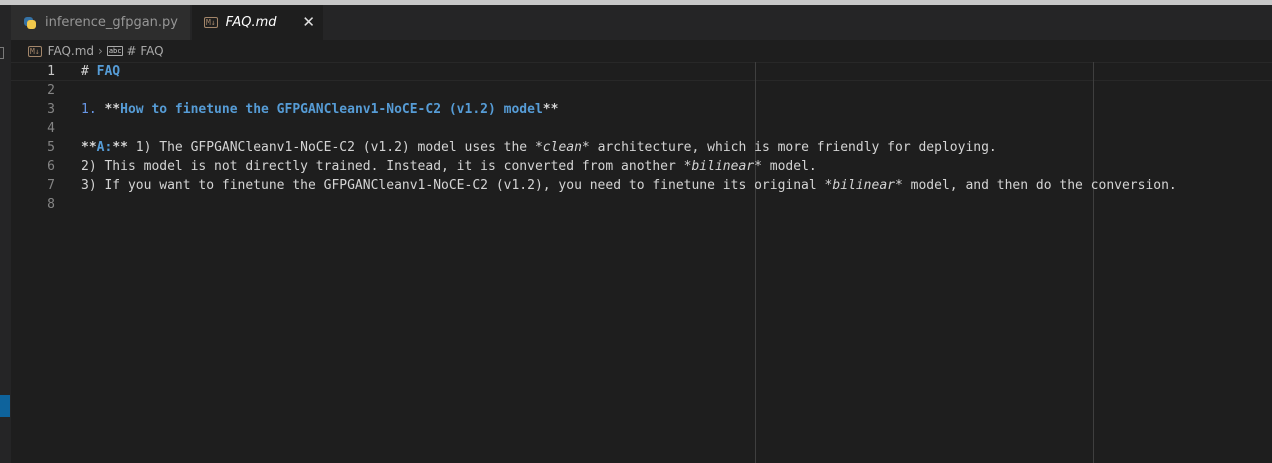  Describe the element at coordinates (641, 128) in the screenshot. I see `editor-line: 4` at that location.